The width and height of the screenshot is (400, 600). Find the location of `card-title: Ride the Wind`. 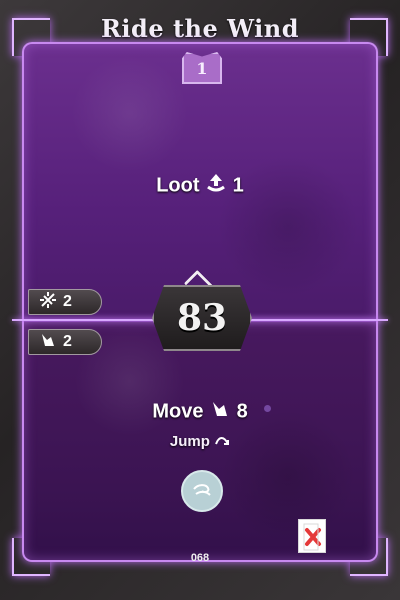

card-title: Ride the Wind is located at coordinates (199, 28).